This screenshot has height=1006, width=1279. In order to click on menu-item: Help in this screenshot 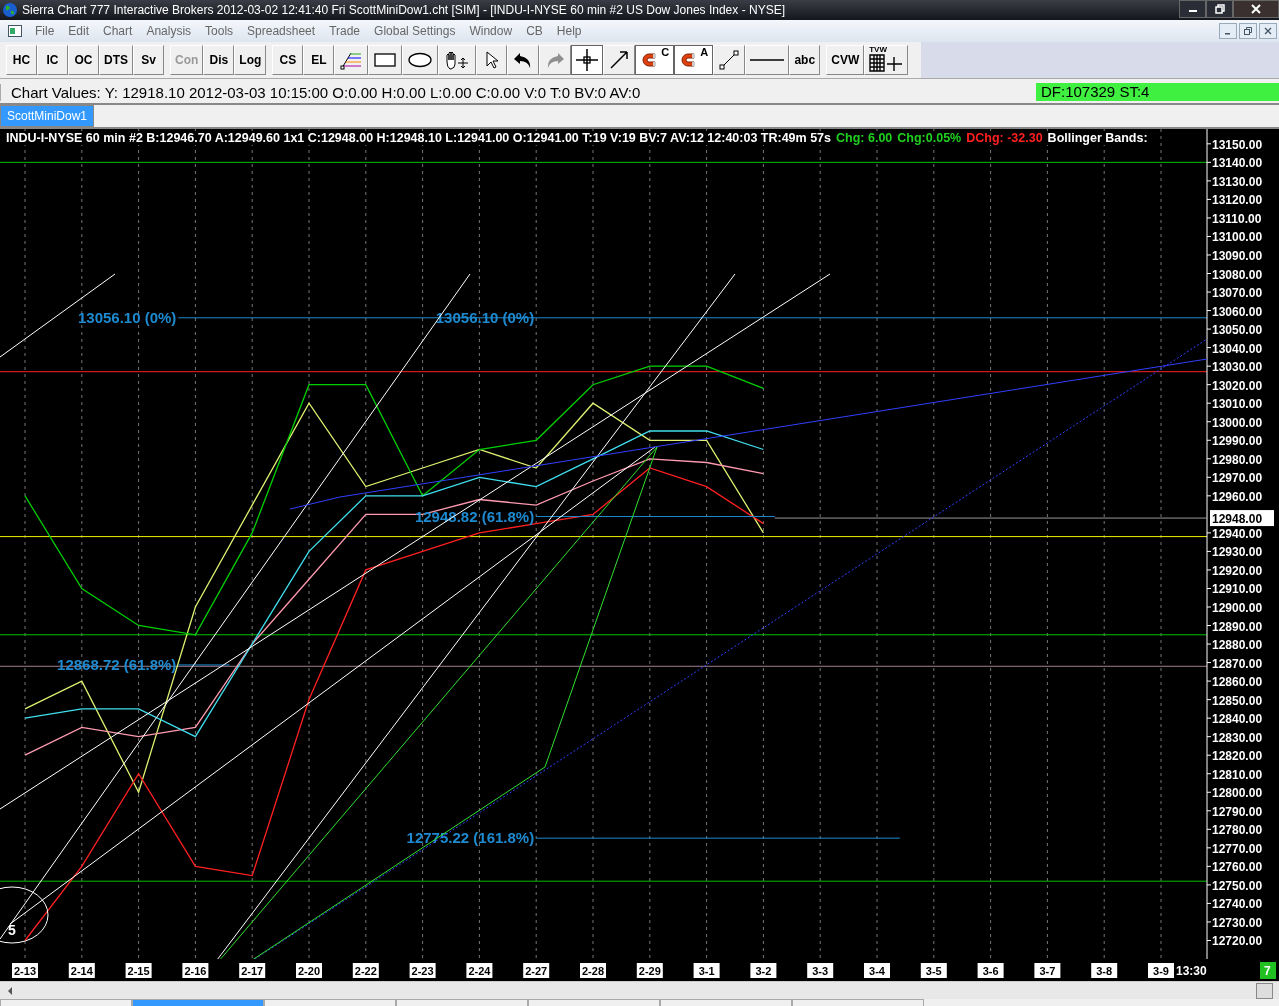, I will do `click(569, 31)`.